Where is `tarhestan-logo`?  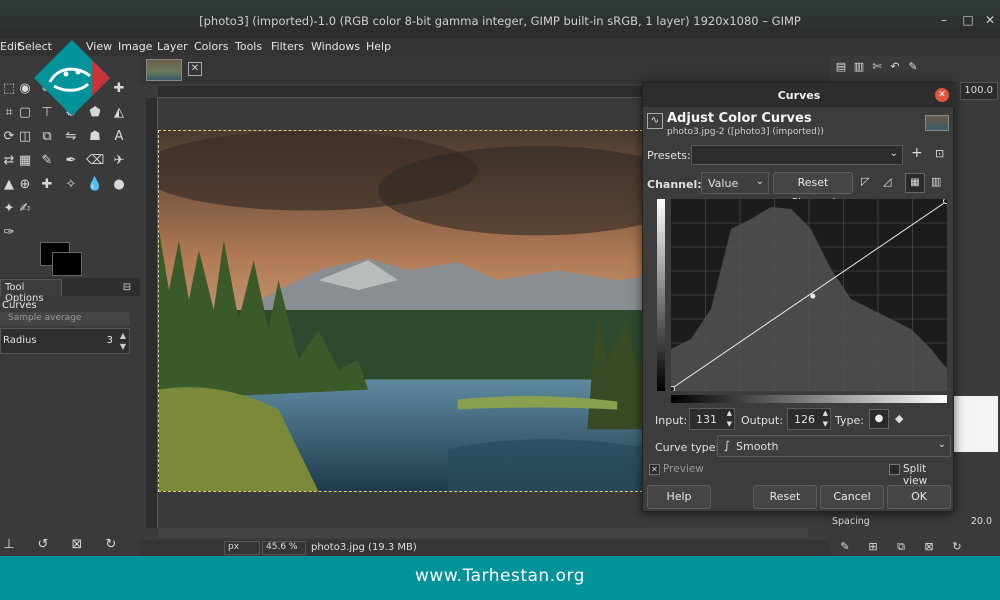 tarhestan-logo is located at coordinates (72, 78).